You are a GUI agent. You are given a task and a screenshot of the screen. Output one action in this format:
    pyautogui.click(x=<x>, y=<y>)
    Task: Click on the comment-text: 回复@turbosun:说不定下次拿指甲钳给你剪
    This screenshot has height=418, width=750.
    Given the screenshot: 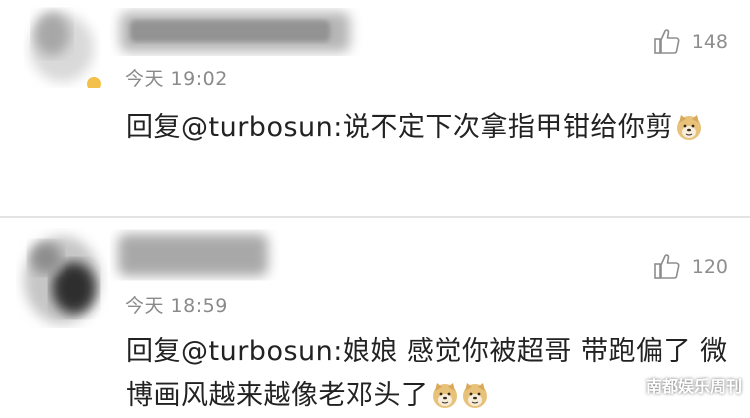 What is the action you would take?
    pyautogui.click(x=431, y=128)
    